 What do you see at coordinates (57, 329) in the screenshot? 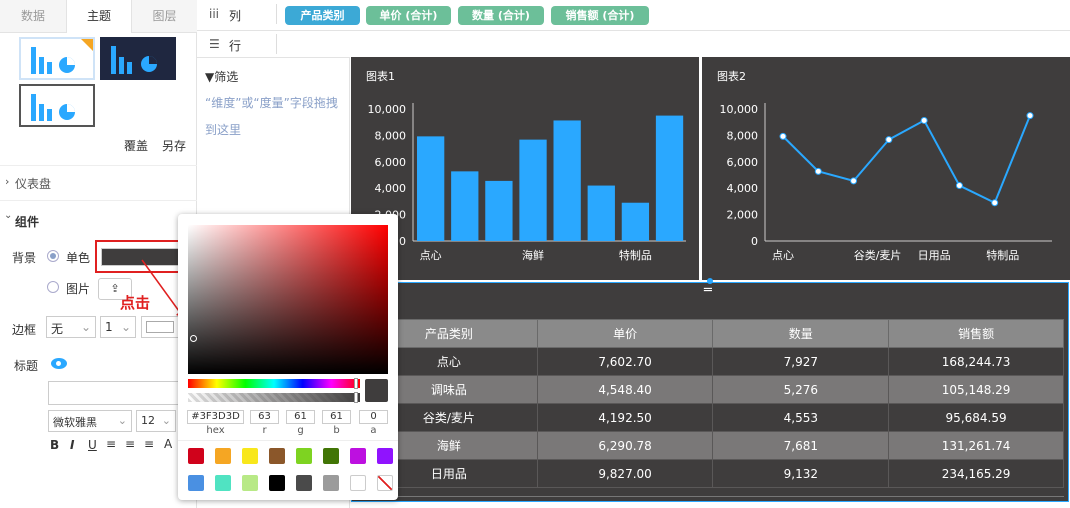
I see `border-style-value: 无` at bounding box center [57, 329].